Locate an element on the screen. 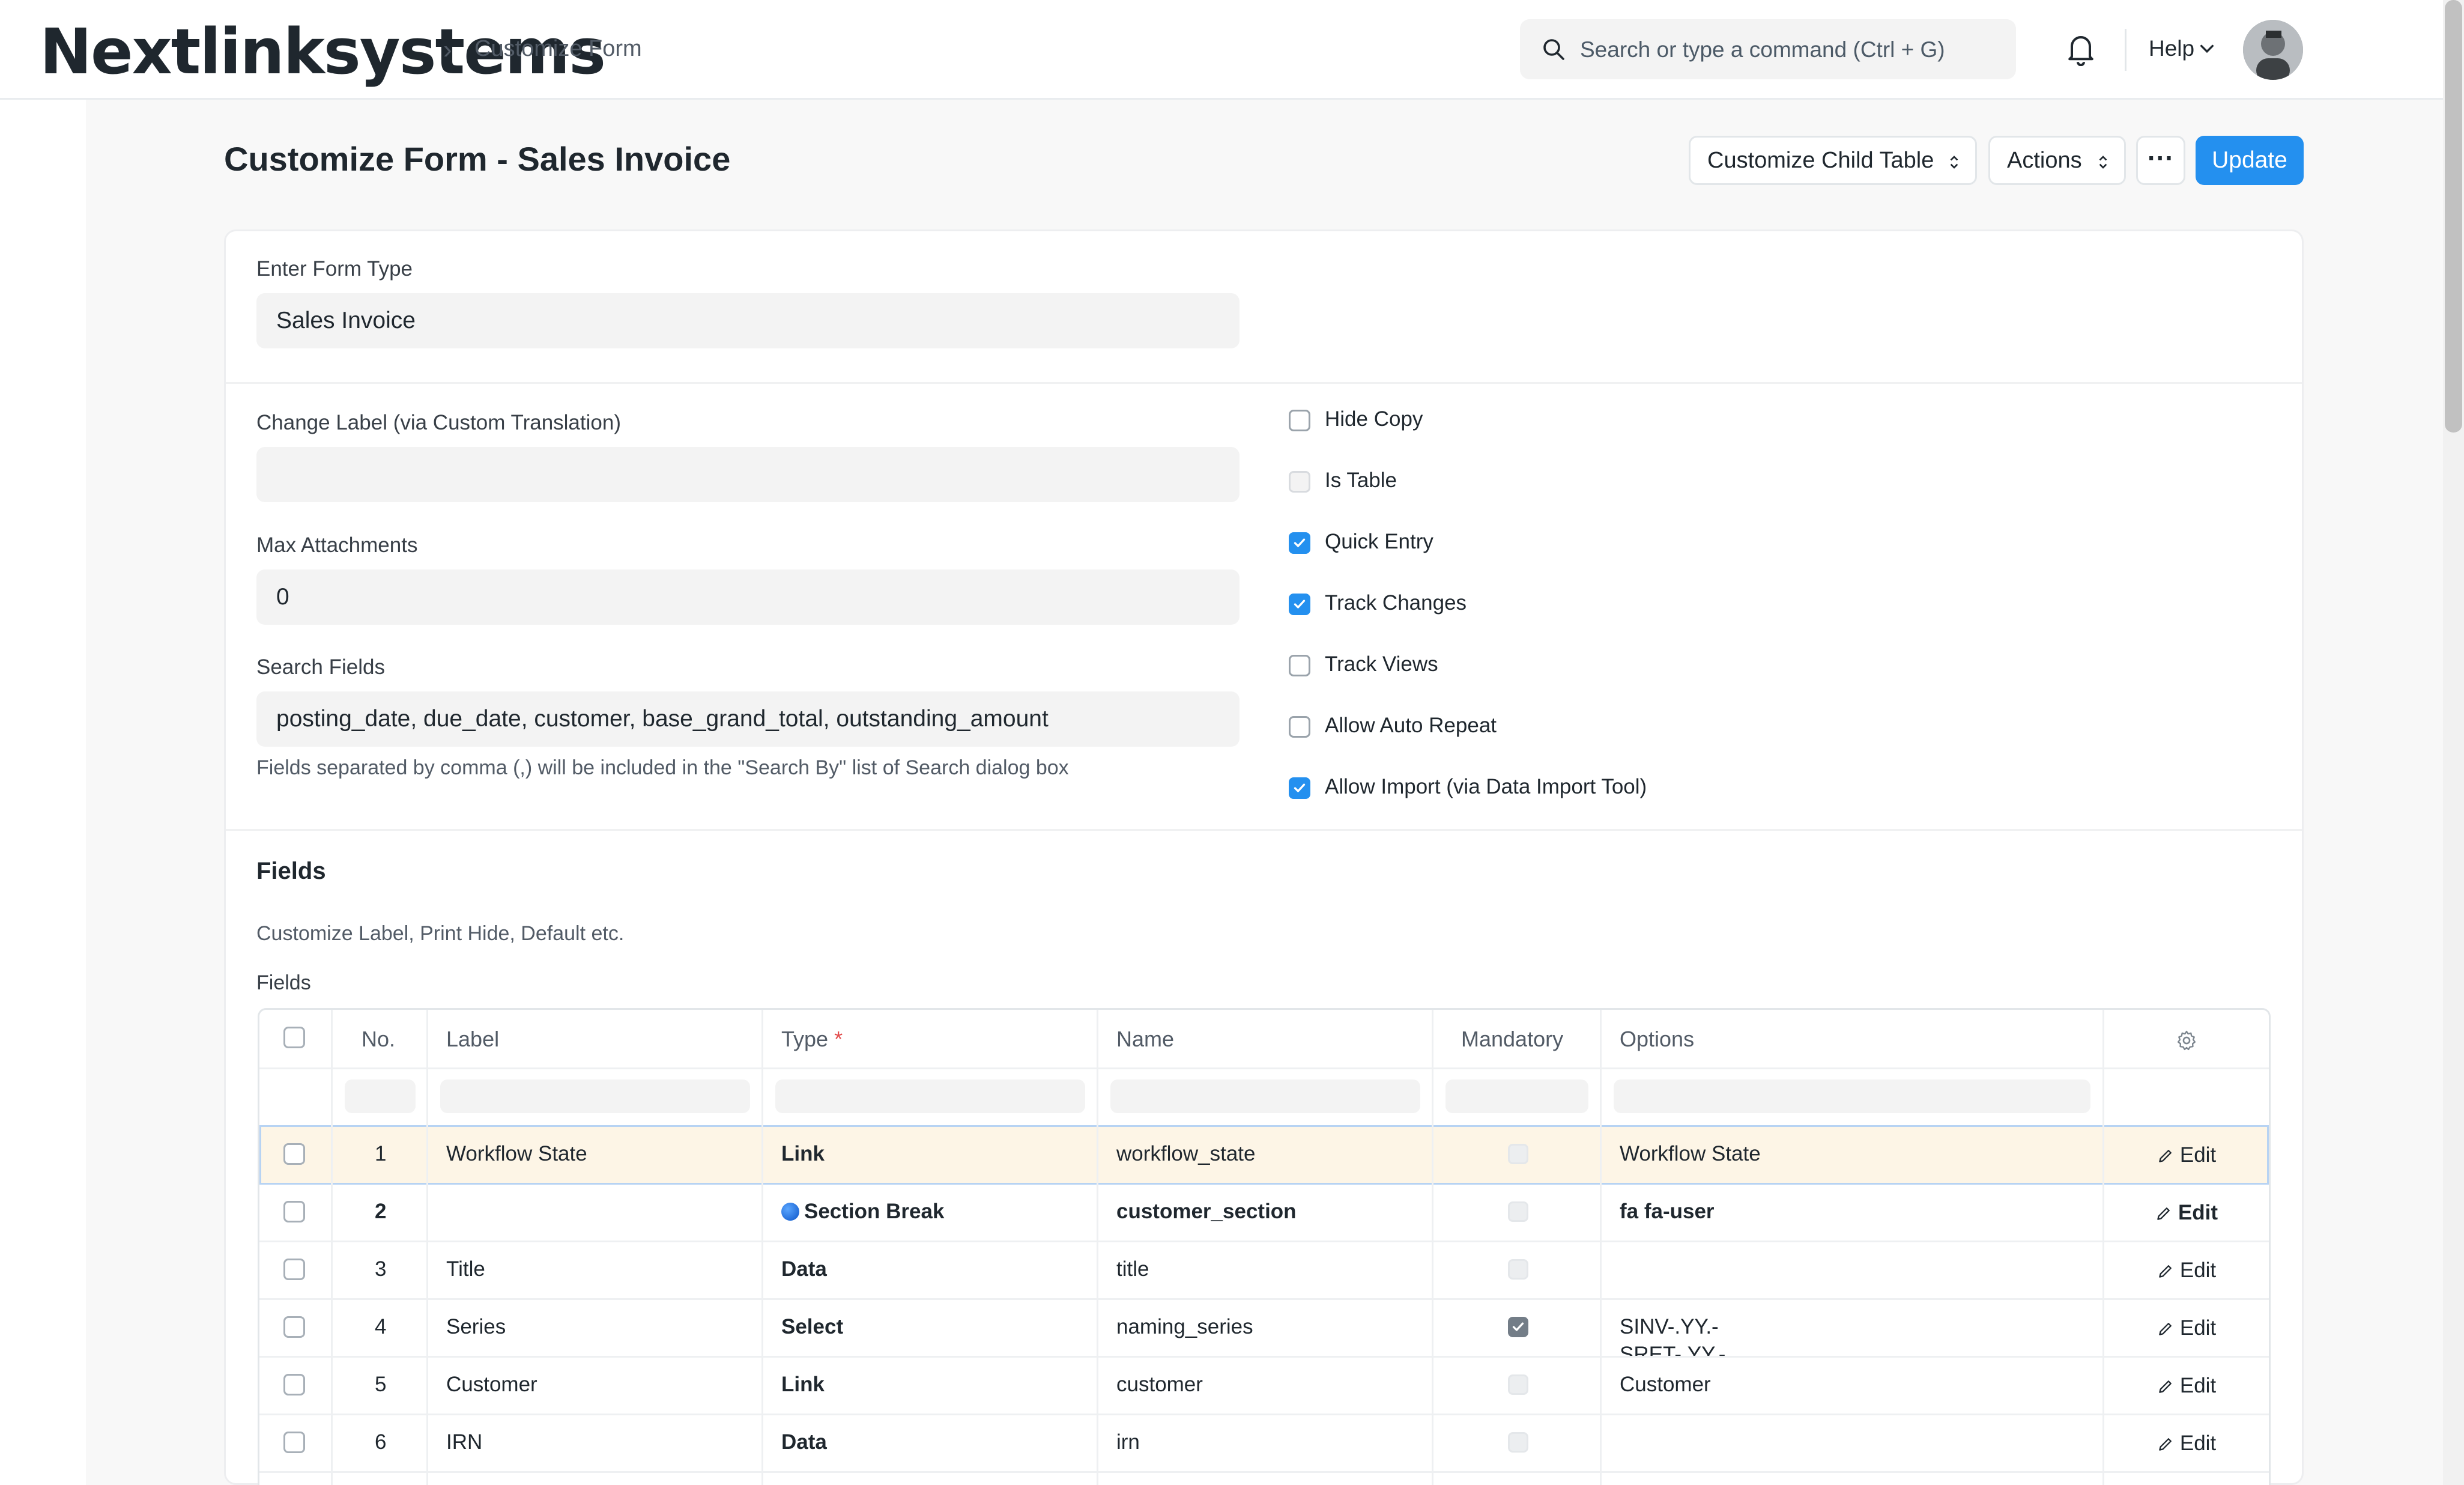 The image size is (2464, 1485). row-type-cell: Section Break is located at coordinates (930, 1212).